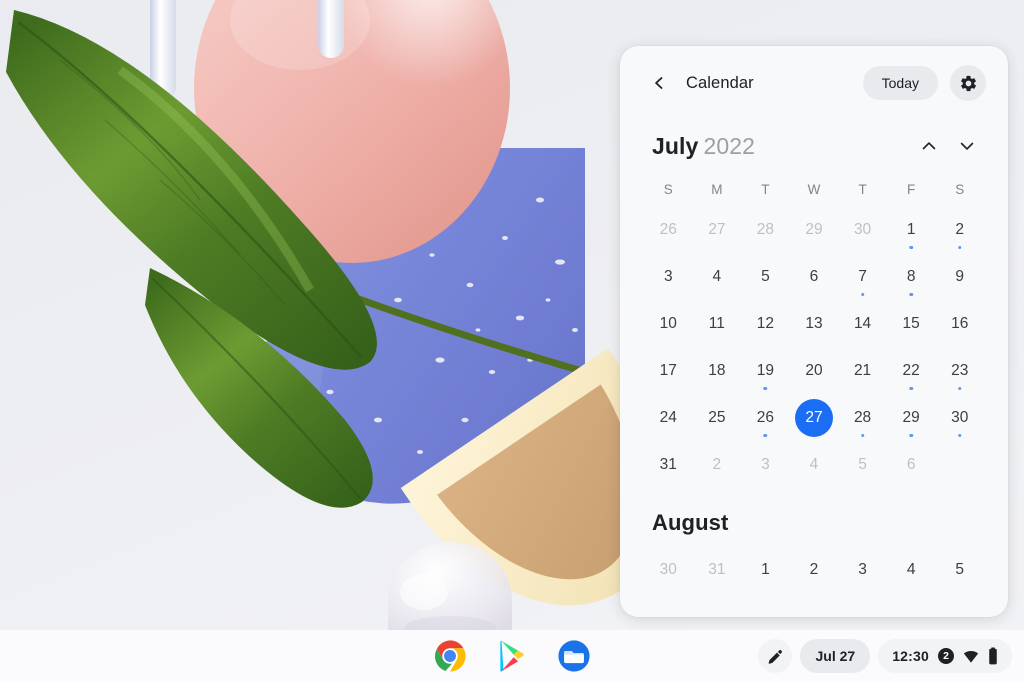 The width and height of the screenshot is (1024, 682). I want to click on day-cell: 15, so click(911, 323).